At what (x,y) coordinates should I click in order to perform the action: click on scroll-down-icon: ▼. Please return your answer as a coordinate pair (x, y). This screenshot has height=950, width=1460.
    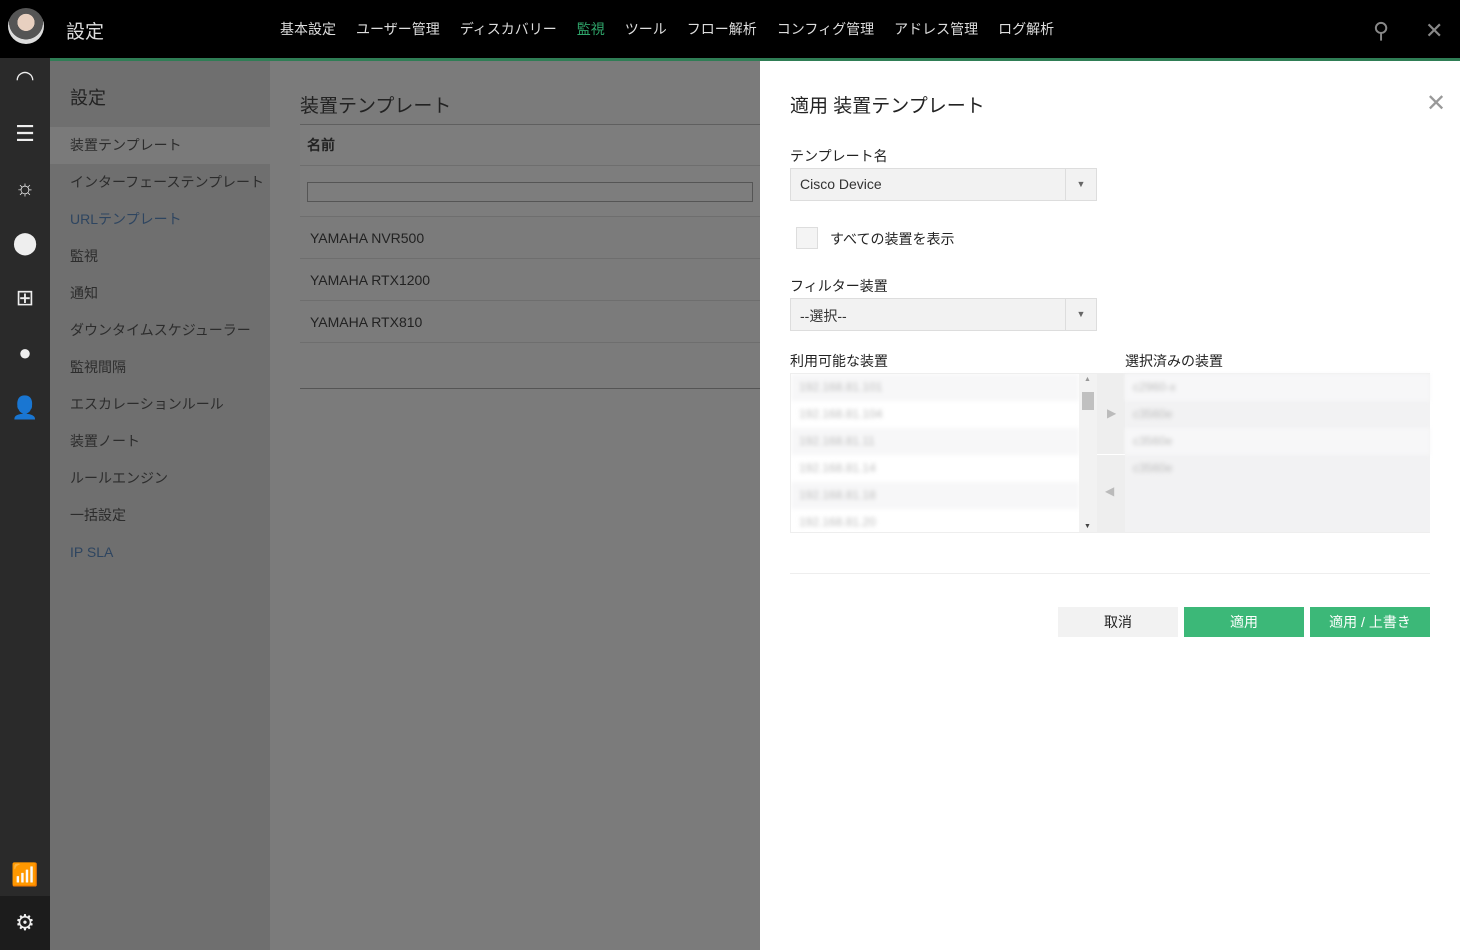
    Looking at the image, I should click on (1087, 526).